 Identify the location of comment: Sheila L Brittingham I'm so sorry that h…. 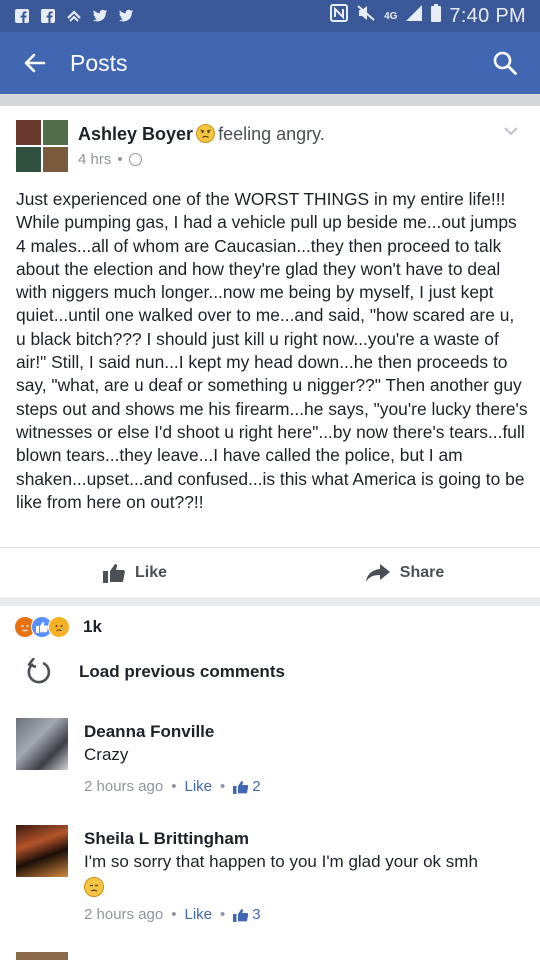
(270, 883).